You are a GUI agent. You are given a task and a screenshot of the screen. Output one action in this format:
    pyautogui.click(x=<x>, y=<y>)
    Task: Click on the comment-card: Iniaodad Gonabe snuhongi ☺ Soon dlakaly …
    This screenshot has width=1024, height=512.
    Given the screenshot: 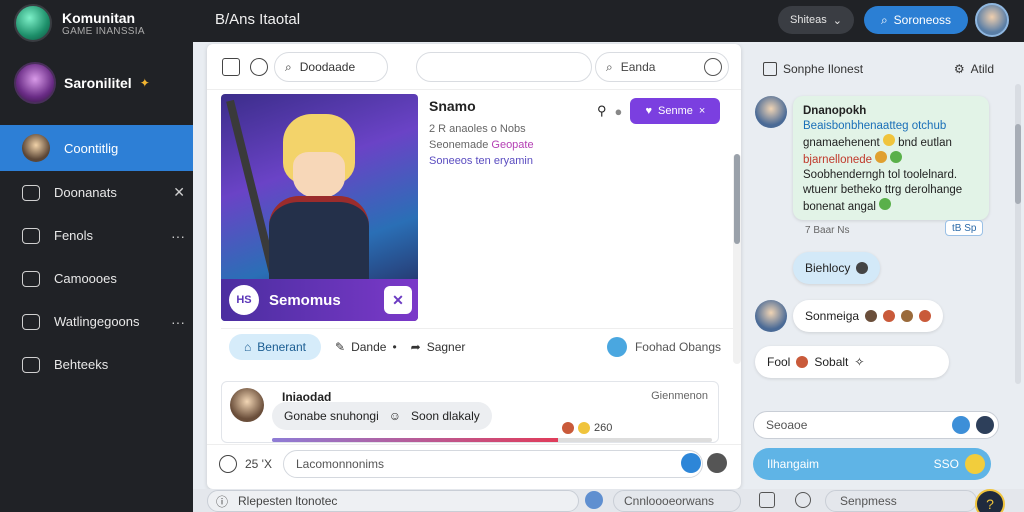 What is the action you would take?
    pyautogui.click(x=470, y=412)
    